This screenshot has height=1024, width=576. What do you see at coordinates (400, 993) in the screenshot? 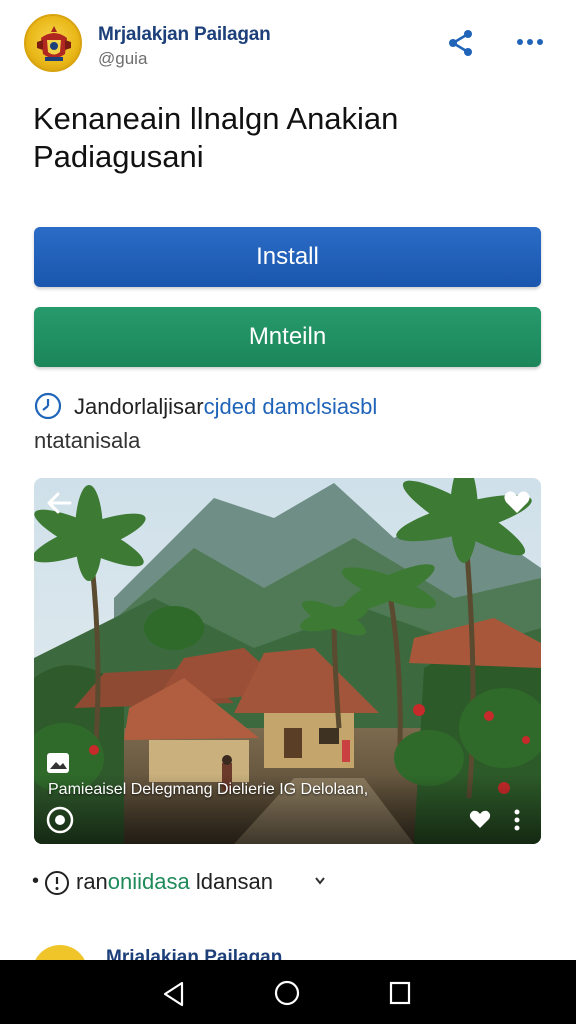
I see `nav-recents-icon` at bounding box center [400, 993].